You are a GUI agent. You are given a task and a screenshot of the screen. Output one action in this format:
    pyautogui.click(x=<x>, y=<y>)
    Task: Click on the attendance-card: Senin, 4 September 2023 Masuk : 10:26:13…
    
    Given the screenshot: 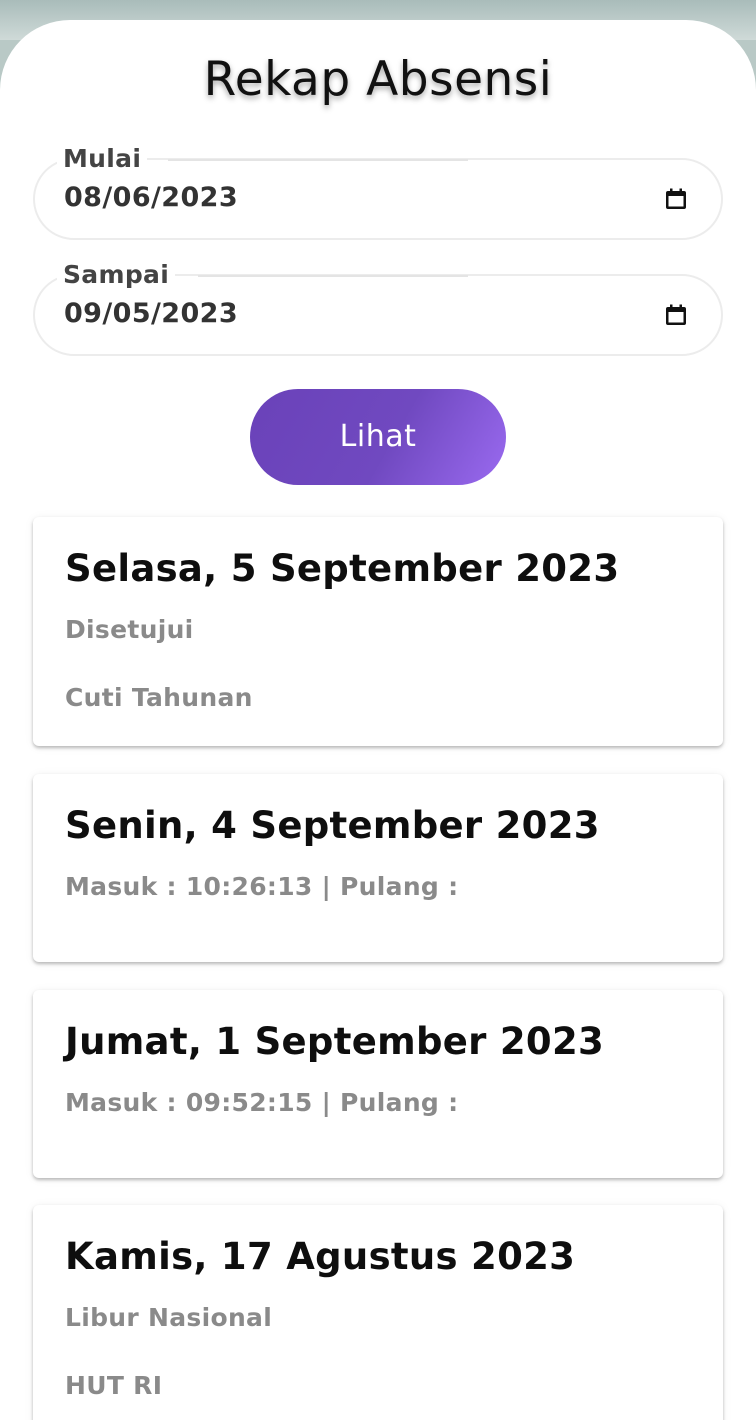 What is the action you would take?
    pyautogui.click(x=378, y=868)
    